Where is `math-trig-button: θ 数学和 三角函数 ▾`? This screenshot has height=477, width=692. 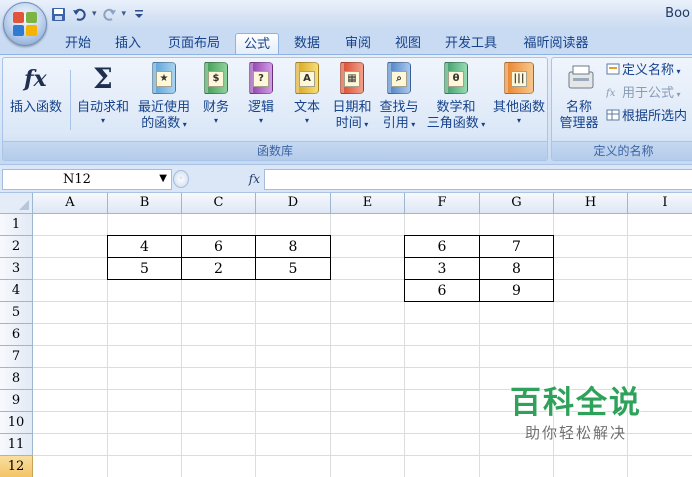 math-trig-button: θ 数学和 三角函数 ▾ is located at coordinates (456, 102).